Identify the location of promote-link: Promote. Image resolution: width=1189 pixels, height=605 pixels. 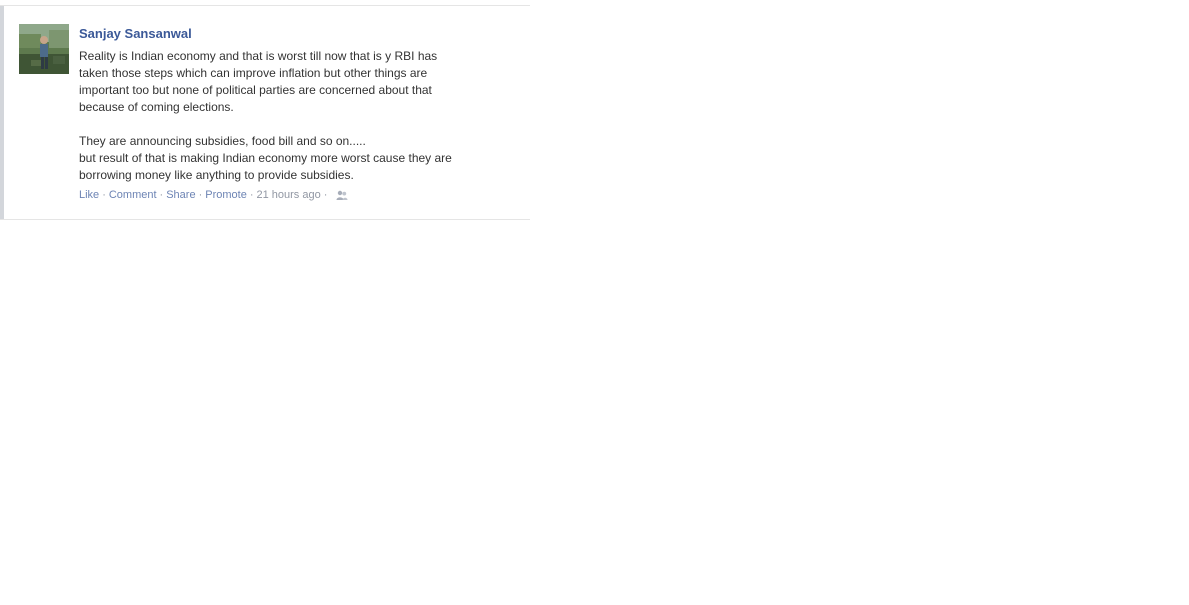
(226, 195).